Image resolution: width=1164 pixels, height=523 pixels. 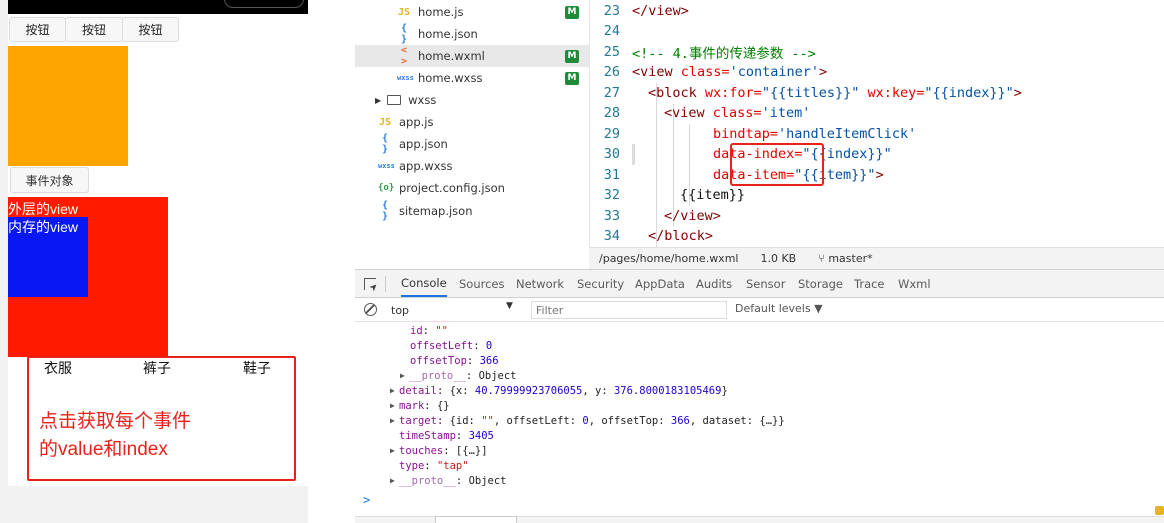 What do you see at coordinates (472, 56) in the screenshot?
I see `file-home-wxml: < > home.wxml M` at bounding box center [472, 56].